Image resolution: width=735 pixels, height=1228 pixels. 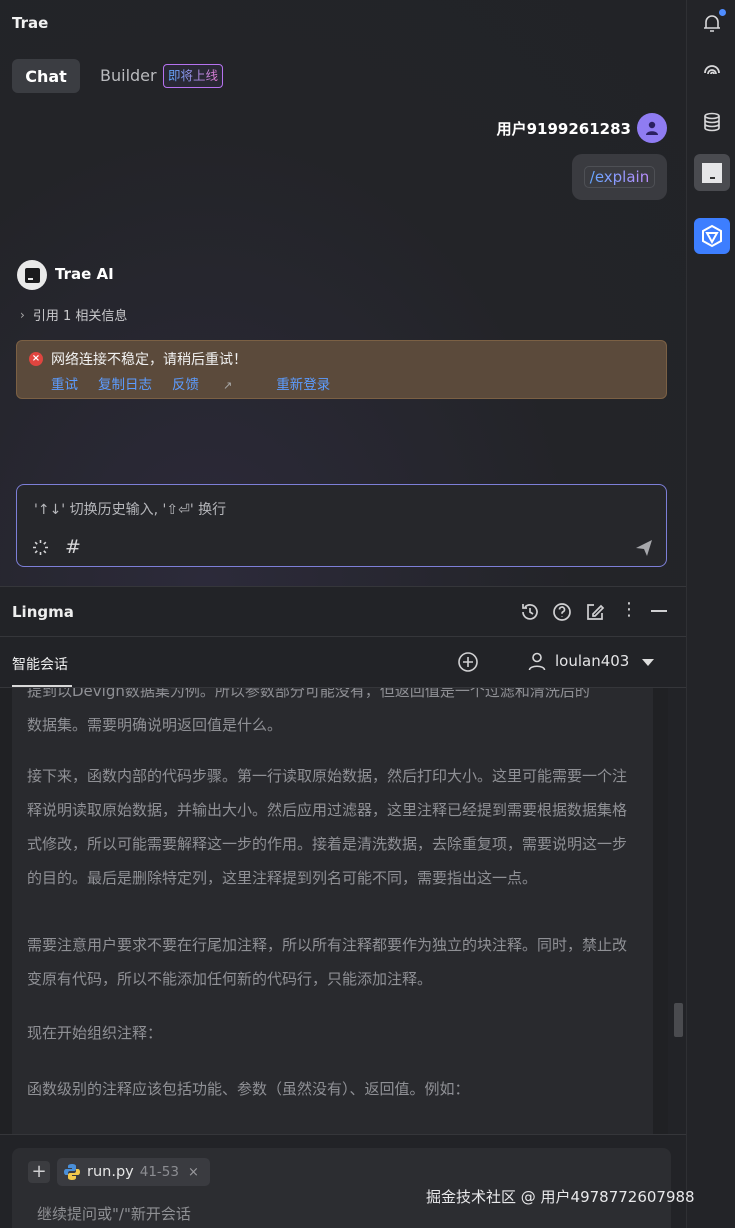 I want to click on chat-input: '↑↓' 切换历史输入, '⇧⏎' 换行 #, so click(x=341, y=525).